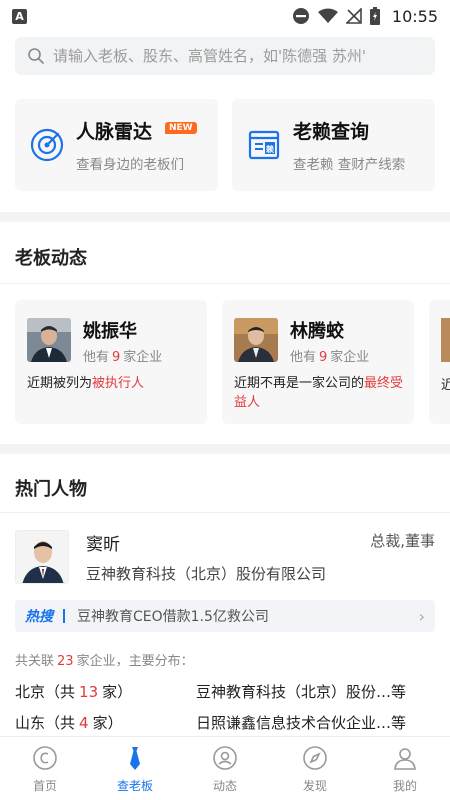  What do you see at coordinates (64, 616) in the screenshot?
I see `separator` at bounding box center [64, 616].